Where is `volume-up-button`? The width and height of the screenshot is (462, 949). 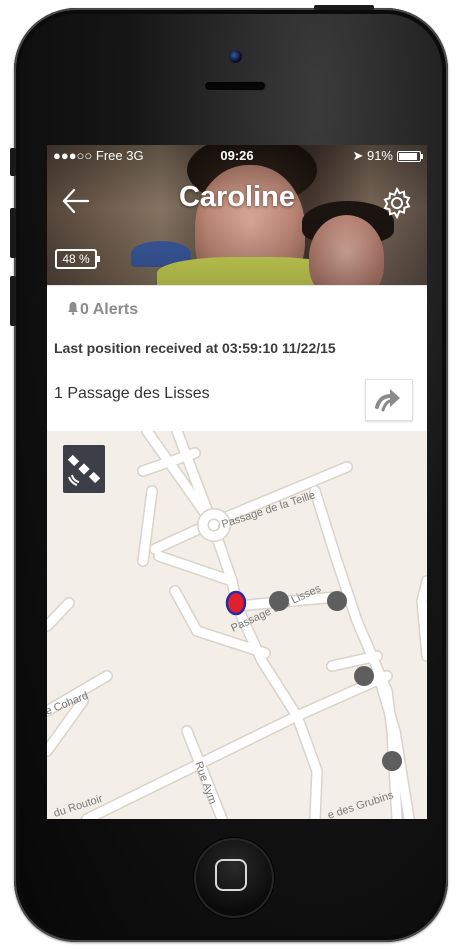 volume-up-button is located at coordinates (13, 233).